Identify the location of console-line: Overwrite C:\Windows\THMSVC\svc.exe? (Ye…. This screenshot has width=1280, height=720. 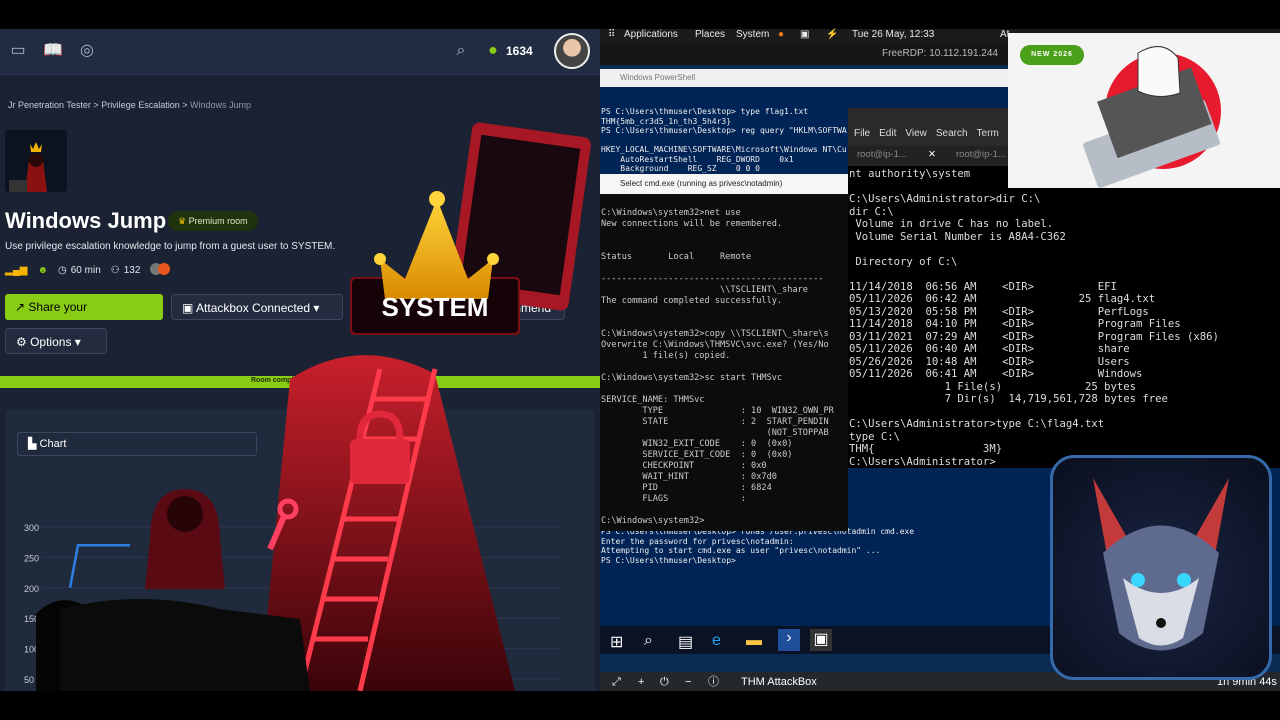
(715, 345).